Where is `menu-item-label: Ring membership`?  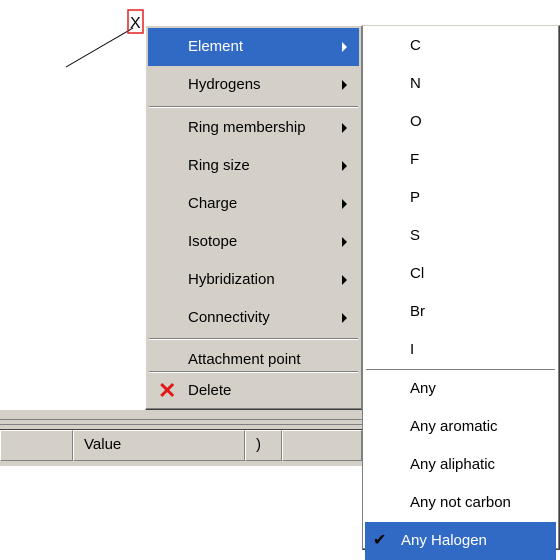
menu-item-label: Ring membership is located at coordinates (247, 127).